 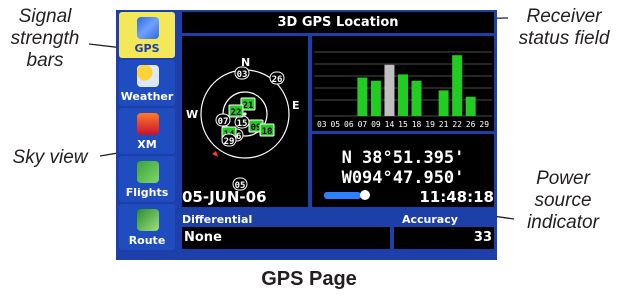 I want to click on satellite-id: 21, so click(x=248, y=106).